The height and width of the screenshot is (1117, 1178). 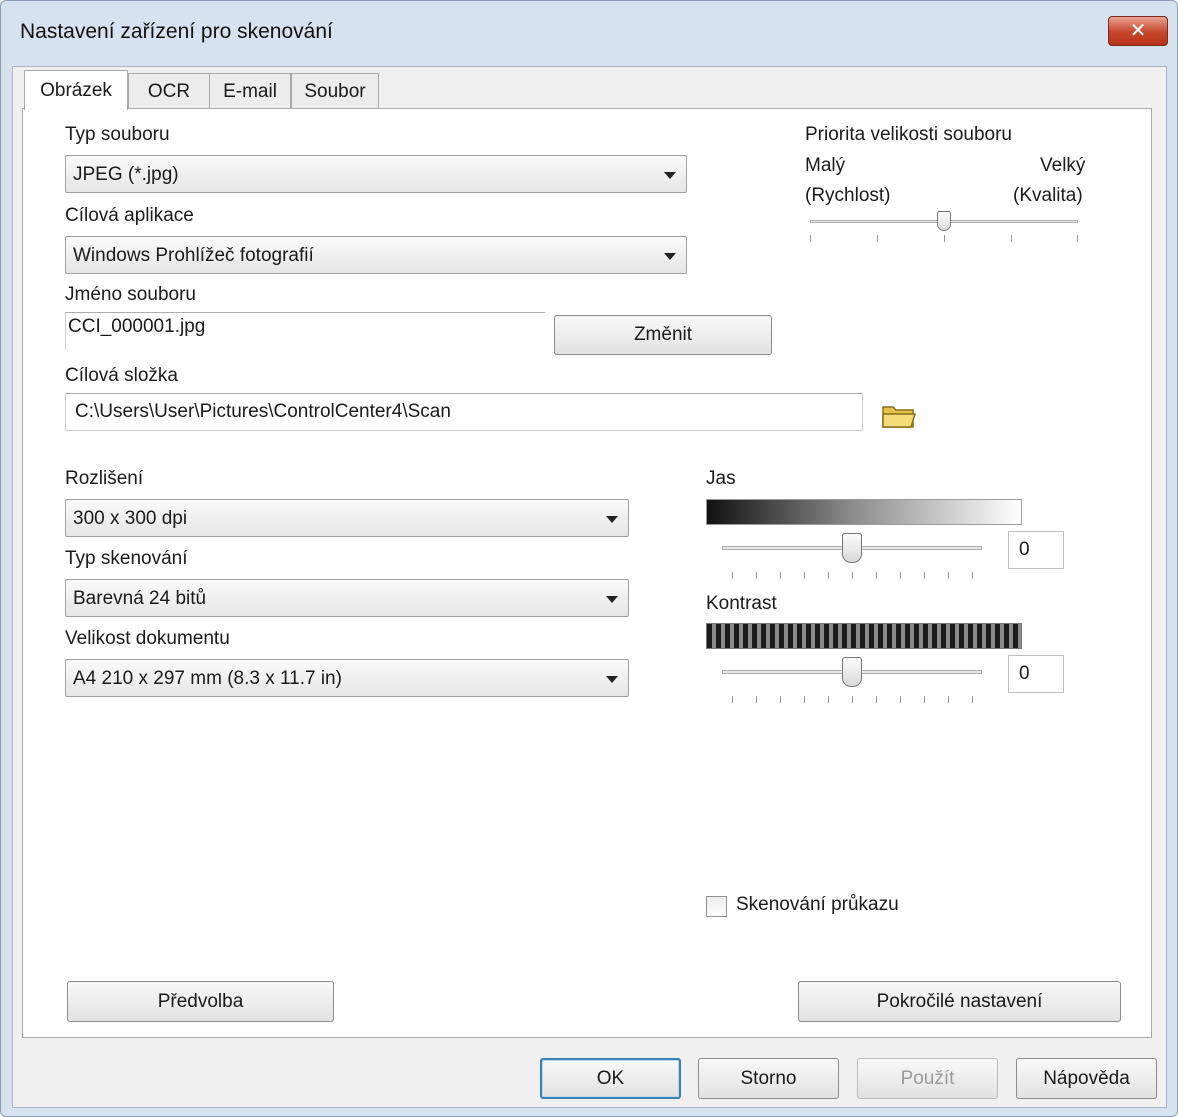 I want to click on target-app-value: Windows Prohlížeč fotografií, so click(x=193, y=255).